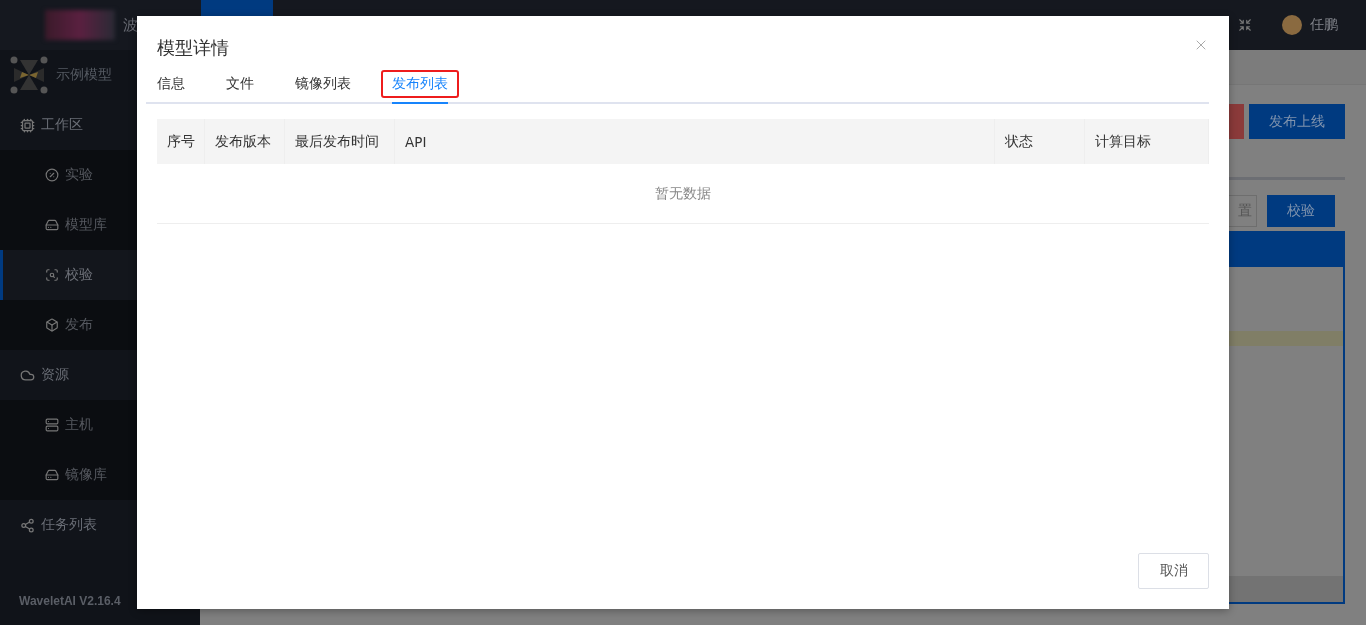  What do you see at coordinates (80, 25) in the screenshot?
I see `blurred-logo` at bounding box center [80, 25].